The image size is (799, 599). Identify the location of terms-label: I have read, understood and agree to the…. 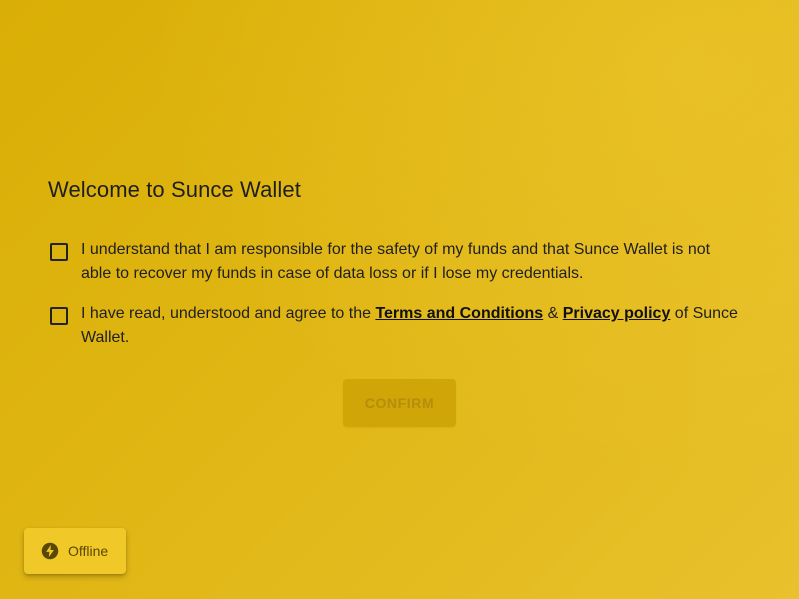
(411, 326).